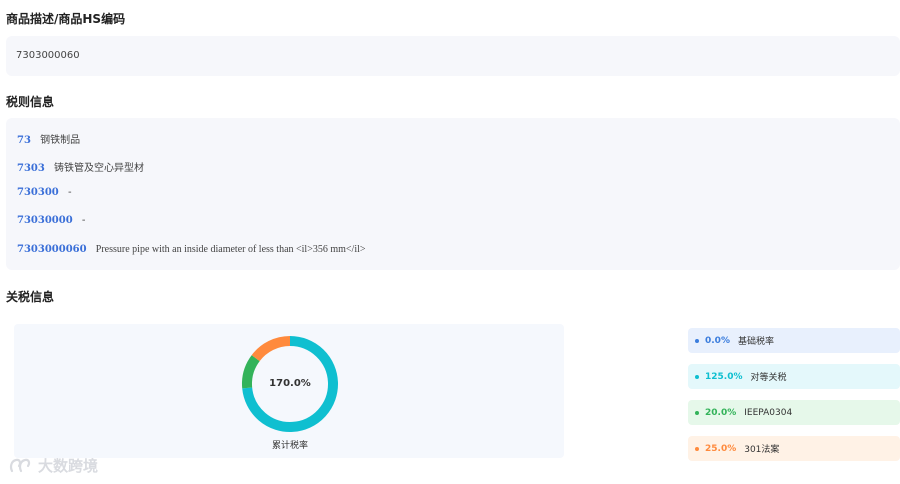 The height and width of the screenshot is (484, 900). Describe the element at coordinates (794, 412) in the screenshot. I see `legend-item-ieepa: 20.0% IEEPA0304` at that location.